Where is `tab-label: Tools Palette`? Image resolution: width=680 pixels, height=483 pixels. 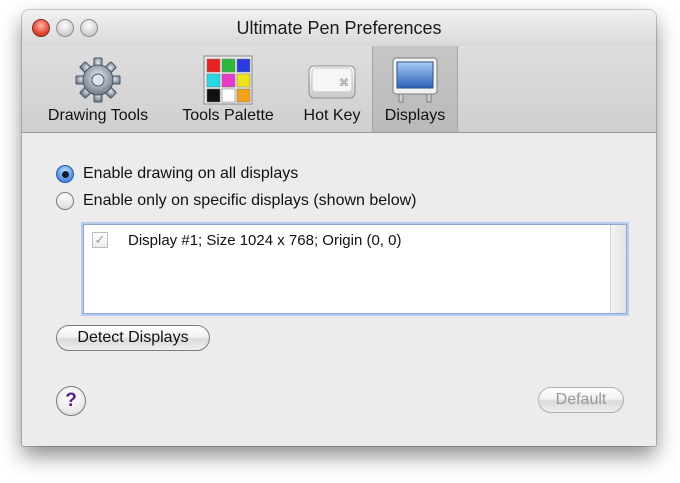 tab-label: Tools Palette is located at coordinates (228, 115).